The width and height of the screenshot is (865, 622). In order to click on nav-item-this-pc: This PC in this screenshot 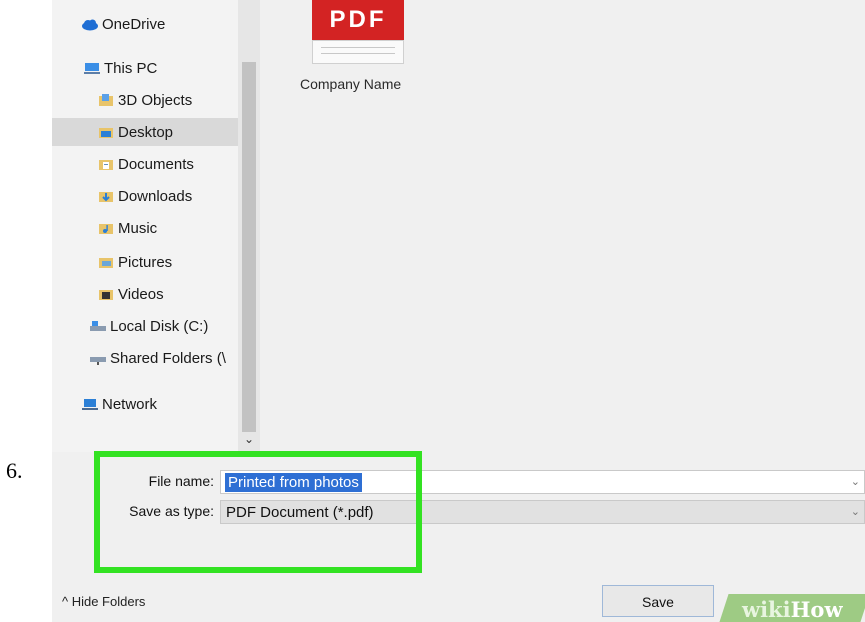, I will do `click(159, 68)`.